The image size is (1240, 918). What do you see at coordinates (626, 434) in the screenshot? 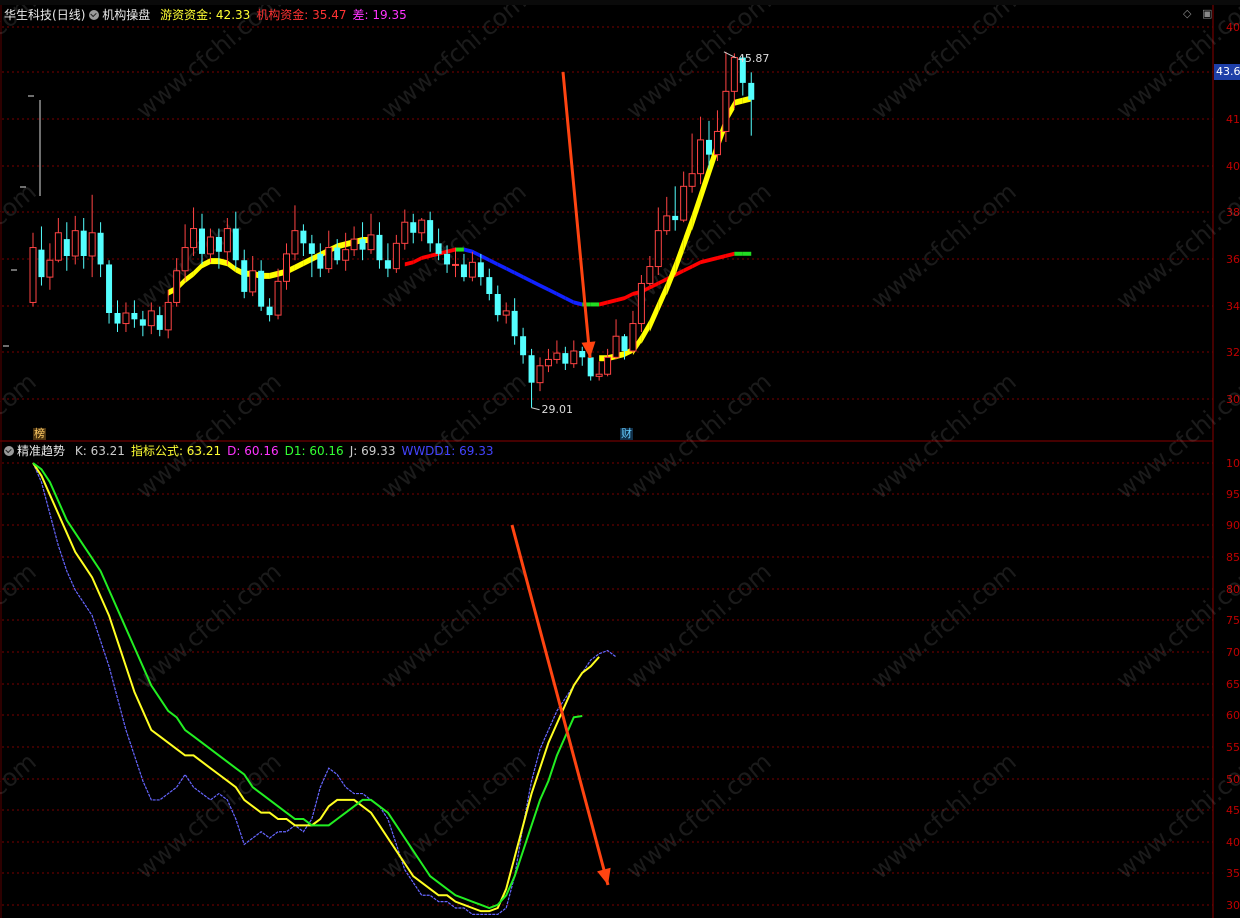
I see `badge-cai: 财` at bounding box center [626, 434].